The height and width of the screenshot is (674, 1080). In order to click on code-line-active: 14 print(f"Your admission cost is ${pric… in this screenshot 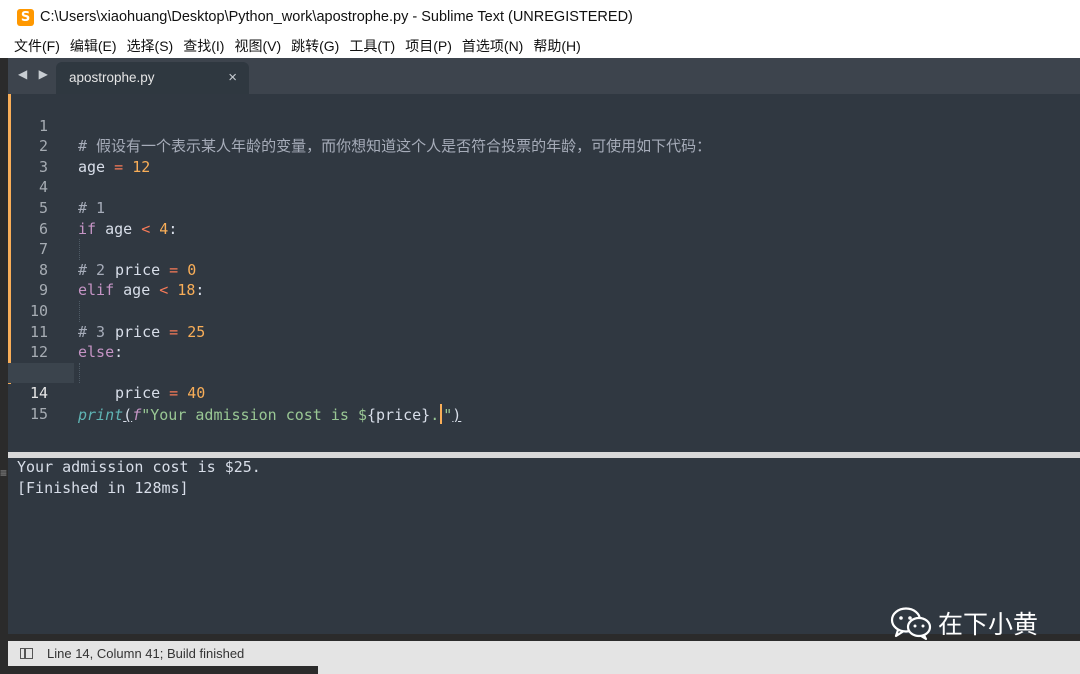, I will do `click(544, 393)`.